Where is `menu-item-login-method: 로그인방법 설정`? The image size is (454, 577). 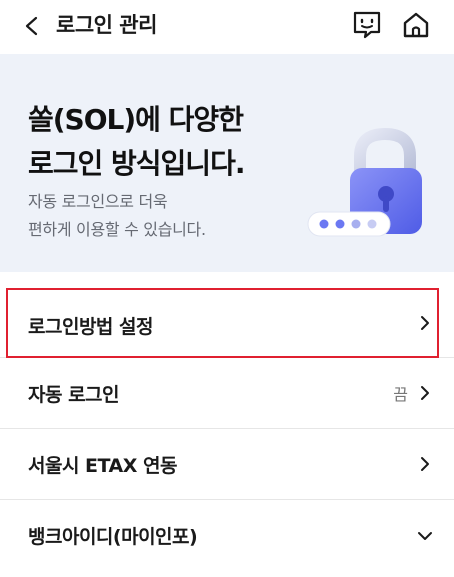
menu-item-login-method: 로그인방법 설정 is located at coordinates (227, 315).